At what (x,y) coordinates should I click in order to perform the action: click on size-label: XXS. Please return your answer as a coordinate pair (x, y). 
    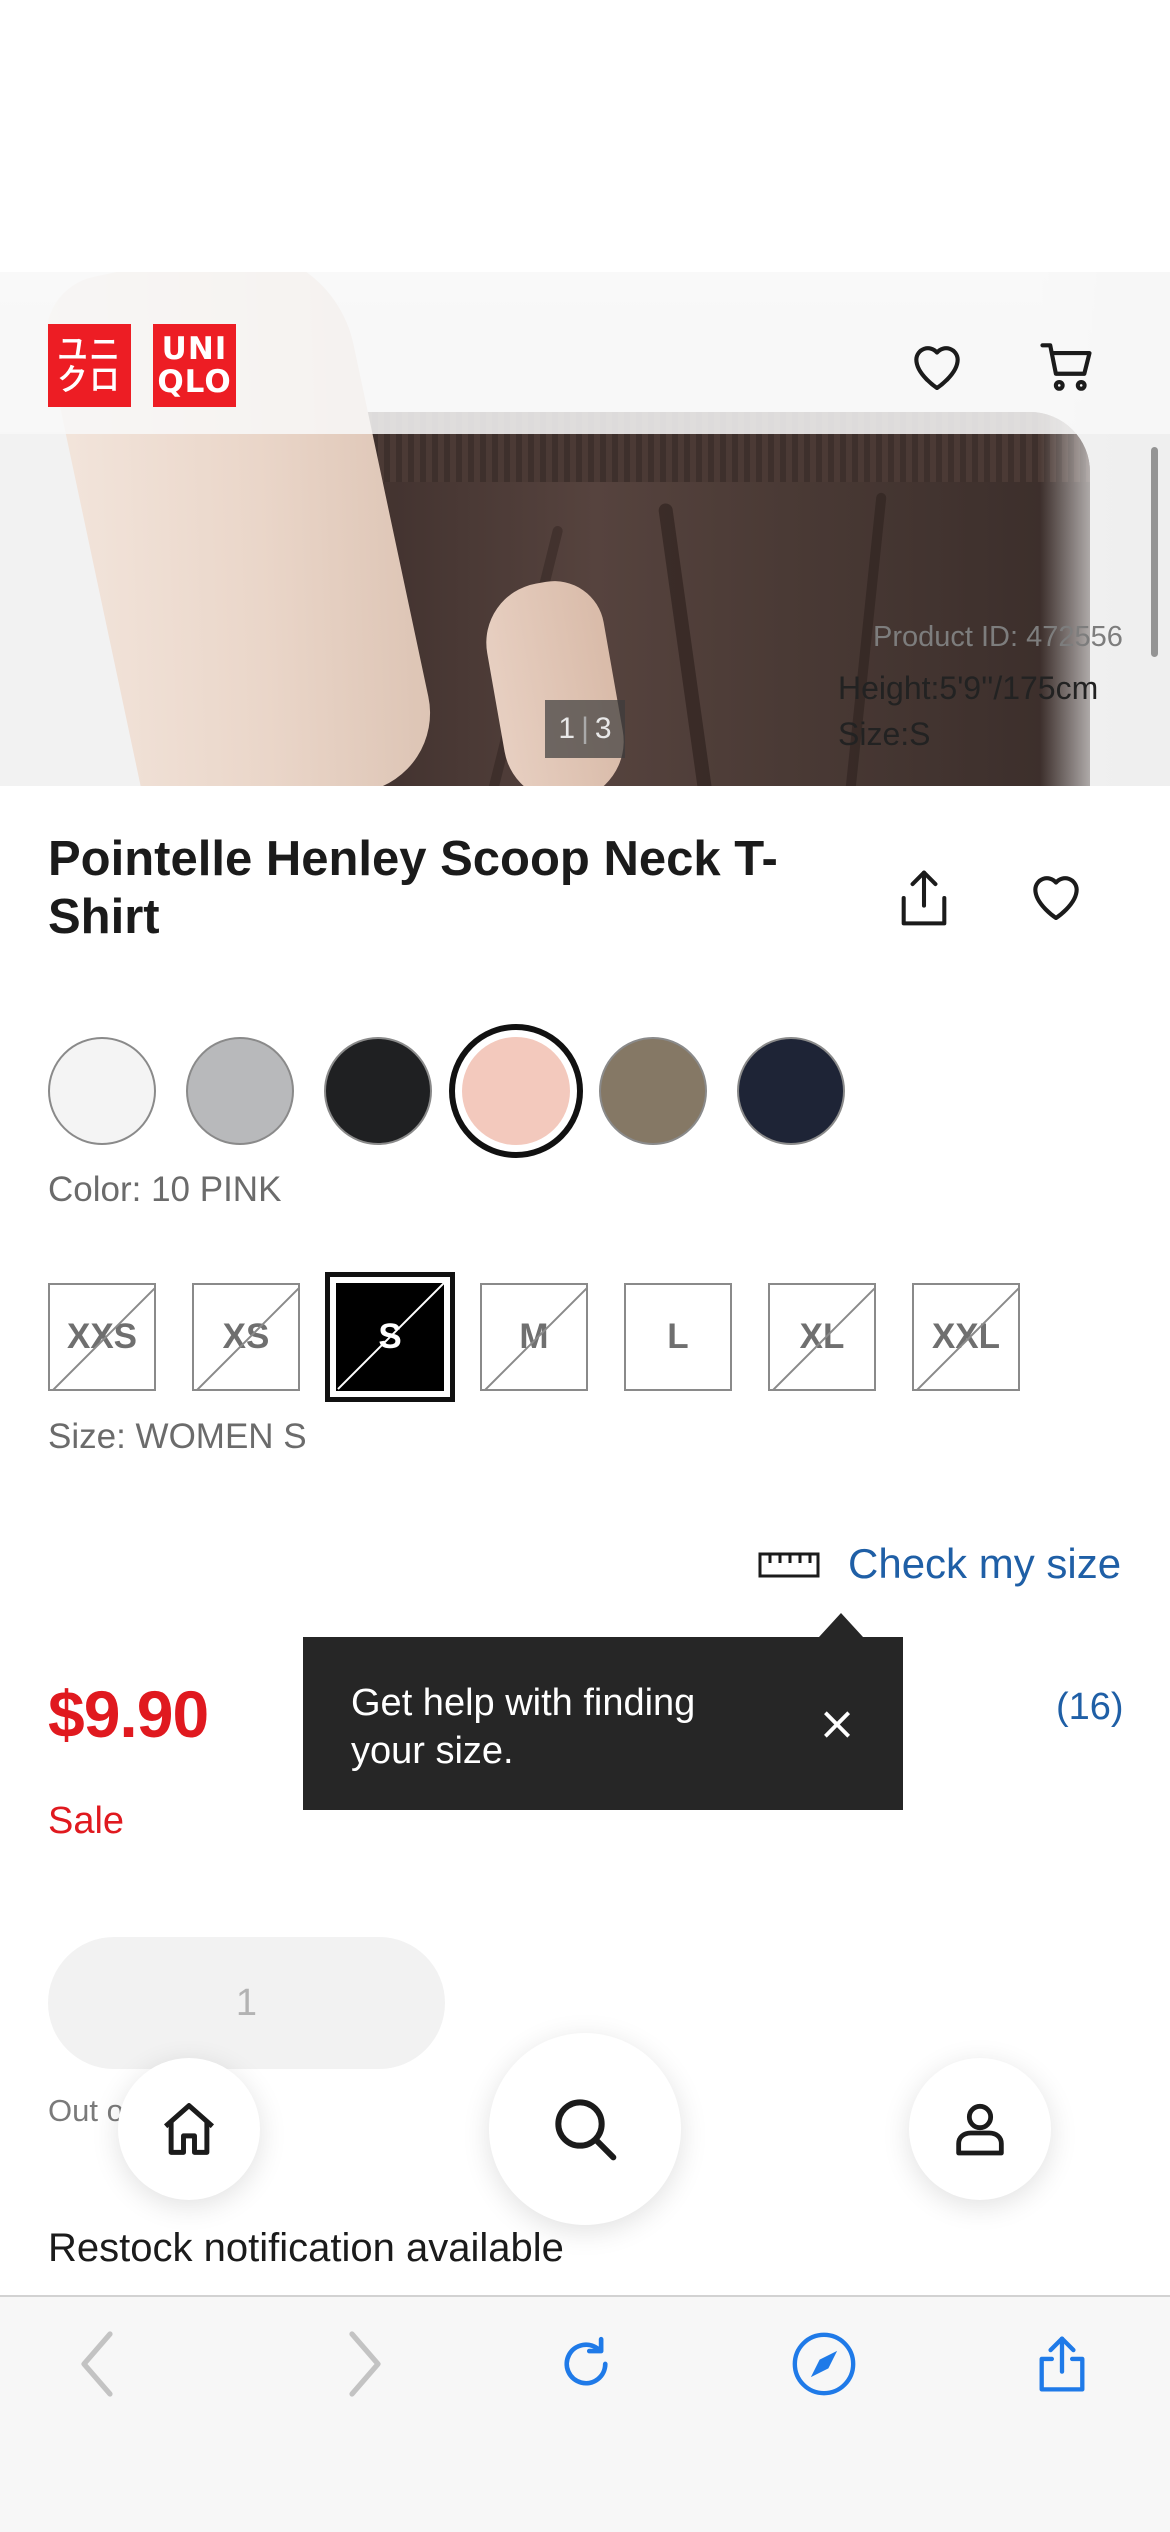
    Looking at the image, I should click on (102, 1336).